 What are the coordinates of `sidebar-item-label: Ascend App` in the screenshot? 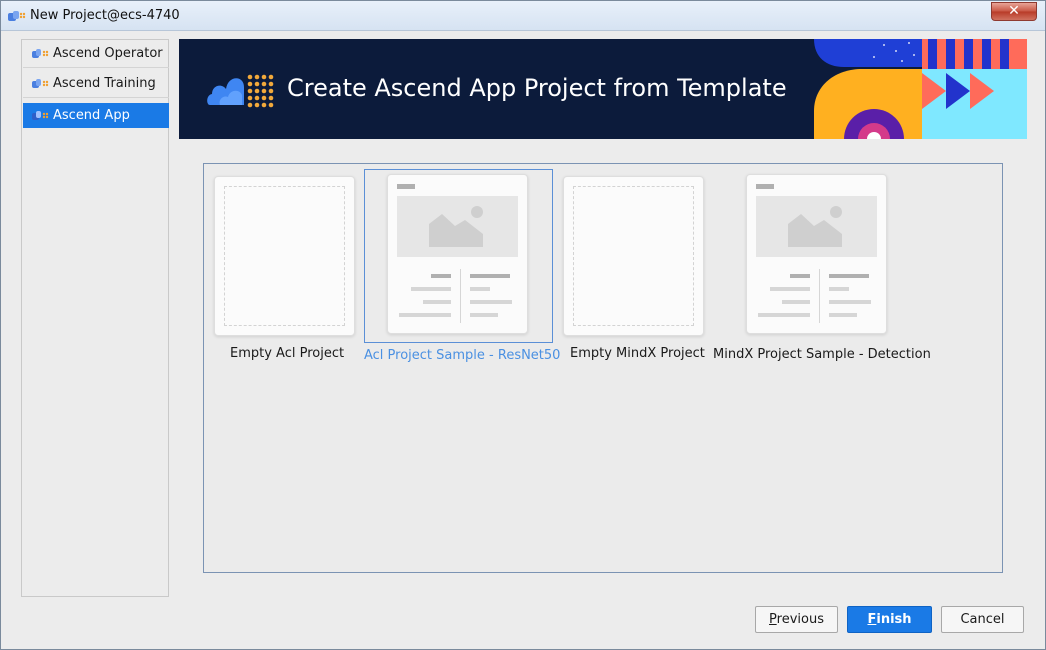 It's located at (91, 115).